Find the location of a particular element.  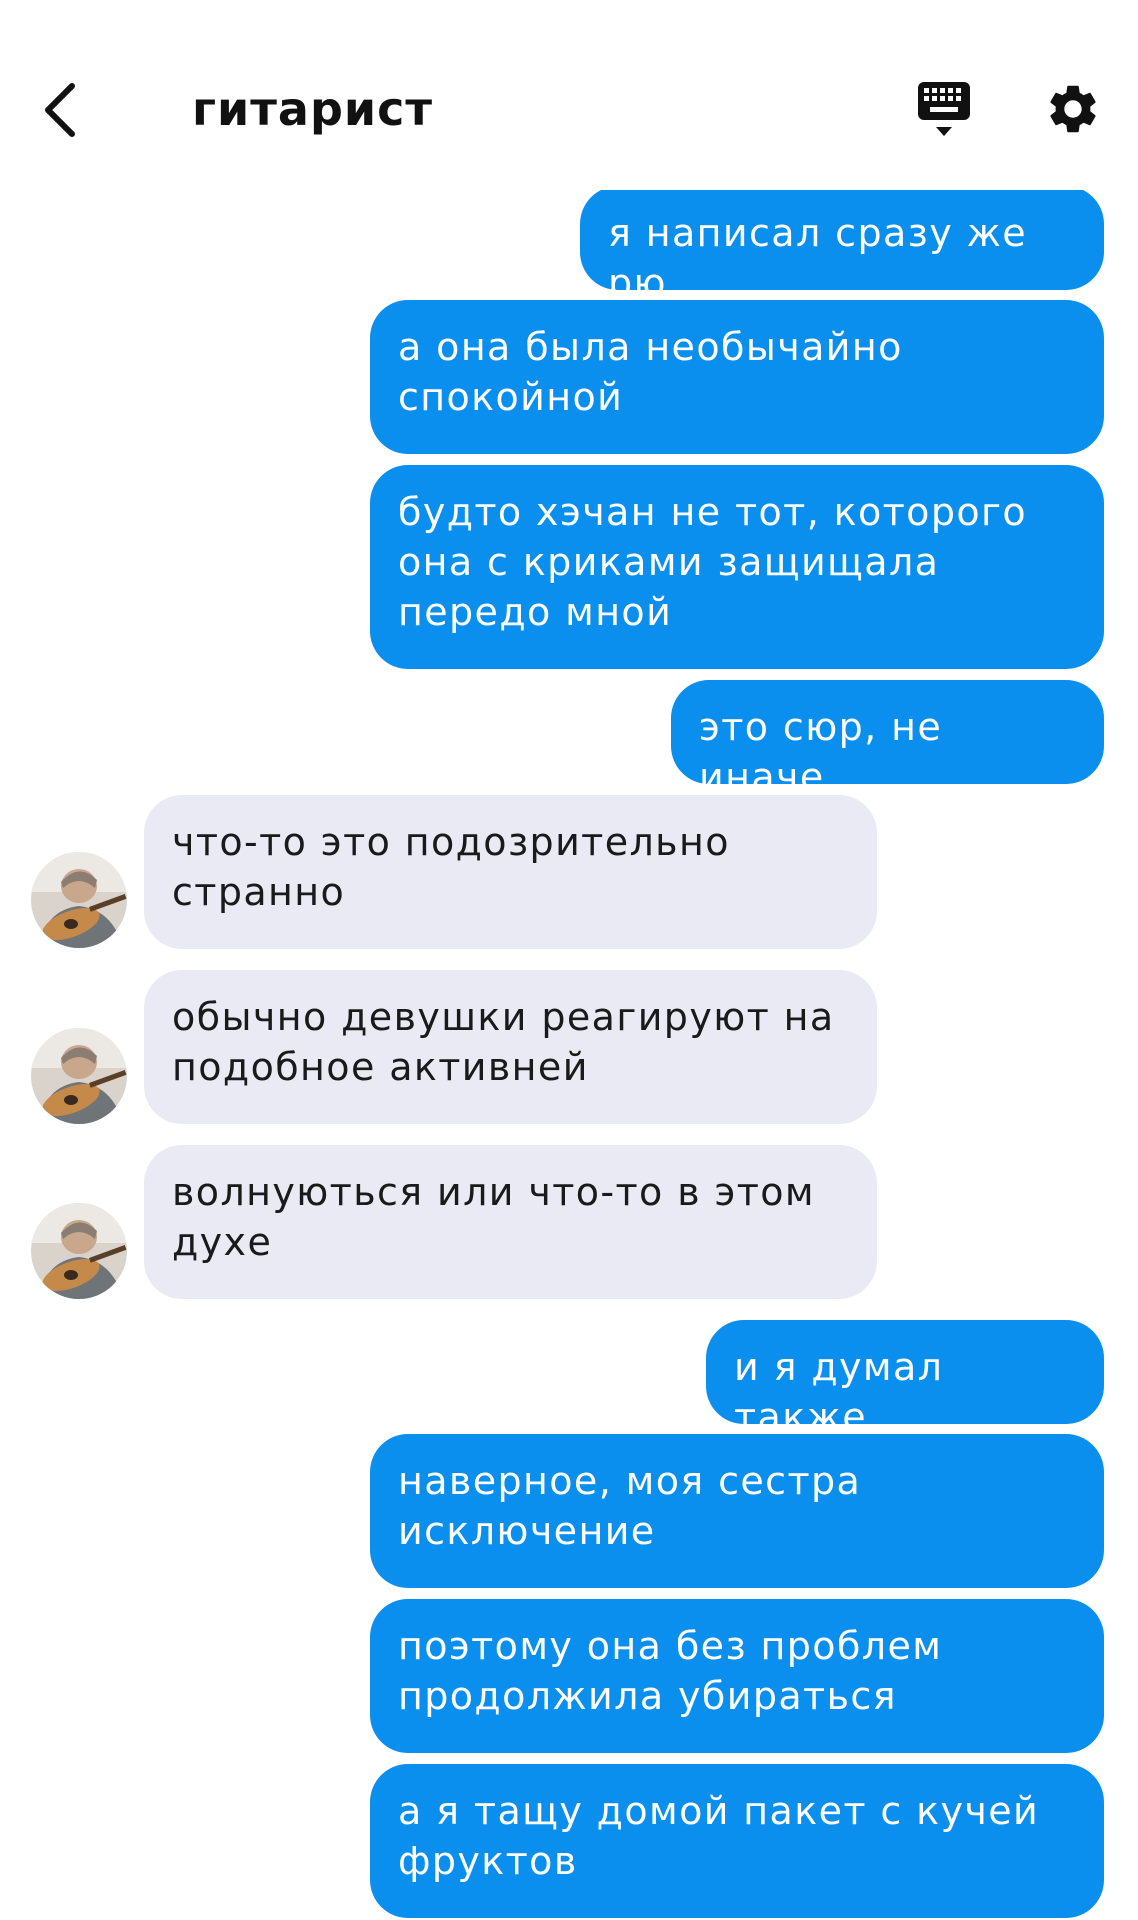

keyboard-icon is located at coordinates (944, 109).